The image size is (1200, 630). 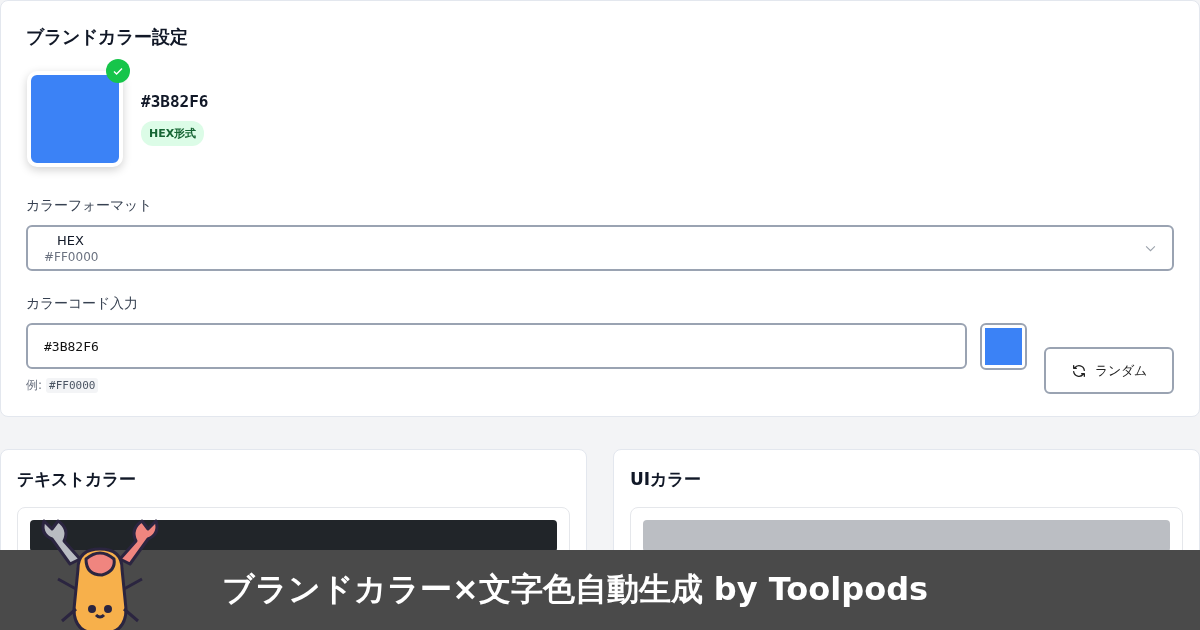 What do you see at coordinates (77, 479) in the screenshot?
I see `section-title: テキストカラー` at bounding box center [77, 479].